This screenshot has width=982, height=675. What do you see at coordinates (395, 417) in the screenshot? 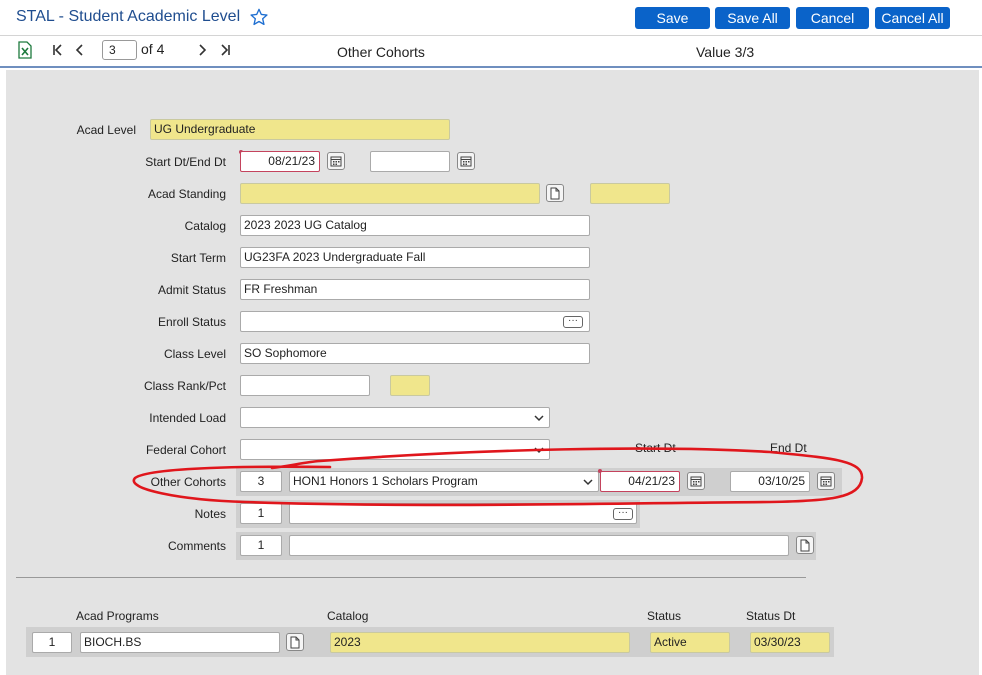
I see `intended-load-select` at bounding box center [395, 417].